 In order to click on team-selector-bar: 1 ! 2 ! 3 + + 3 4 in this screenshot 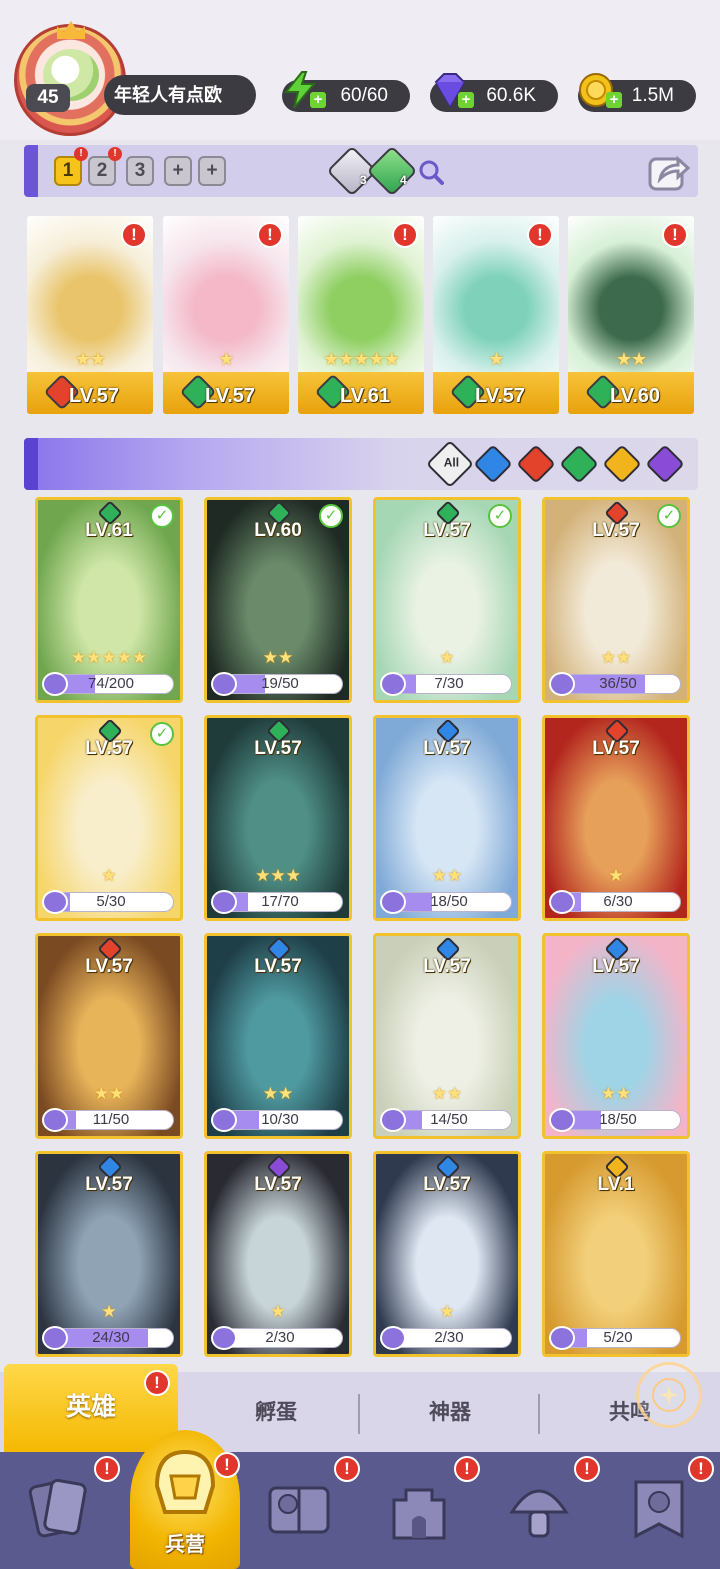, I will do `click(361, 171)`.